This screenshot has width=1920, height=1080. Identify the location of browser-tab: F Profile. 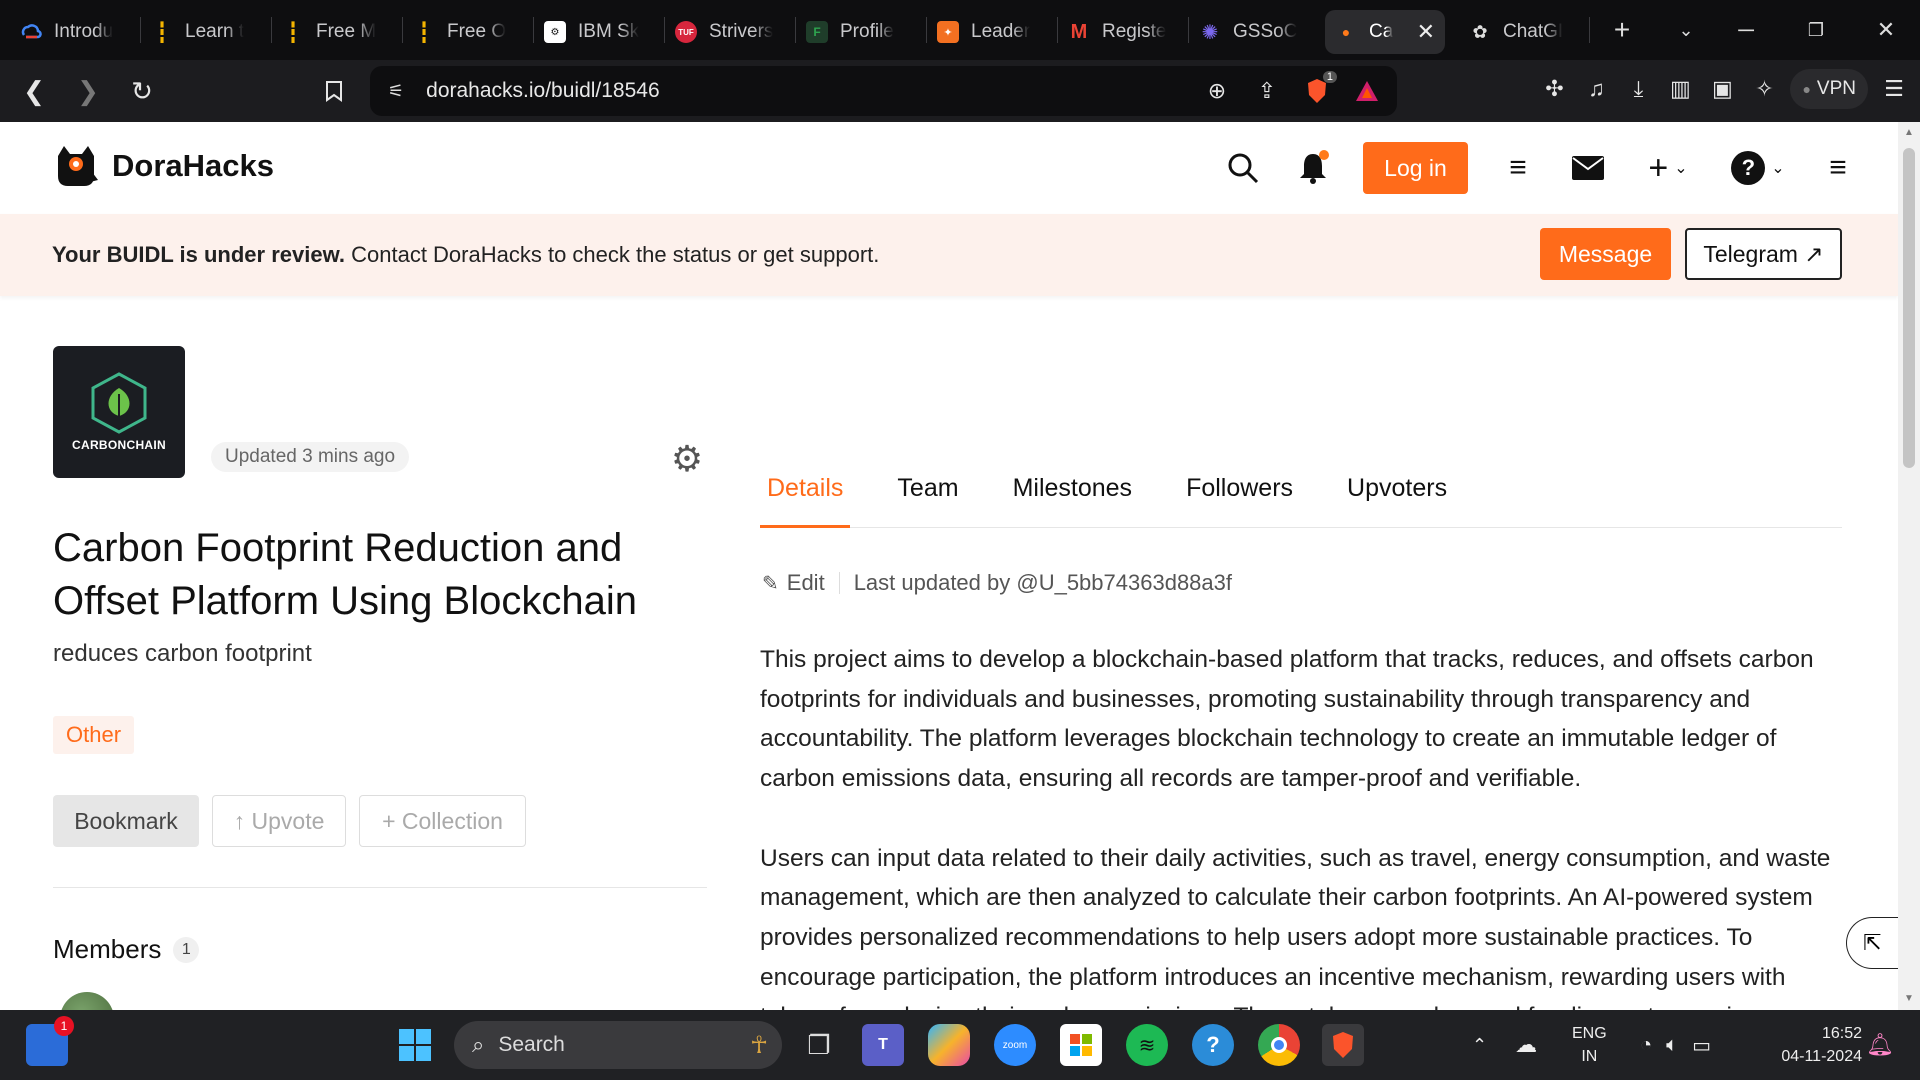
(861, 32).